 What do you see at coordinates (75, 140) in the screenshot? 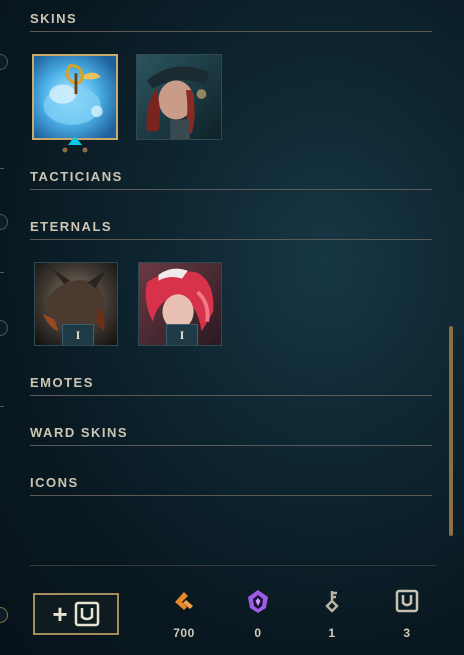
I see `selection-pointer-icon` at bounding box center [75, 140].